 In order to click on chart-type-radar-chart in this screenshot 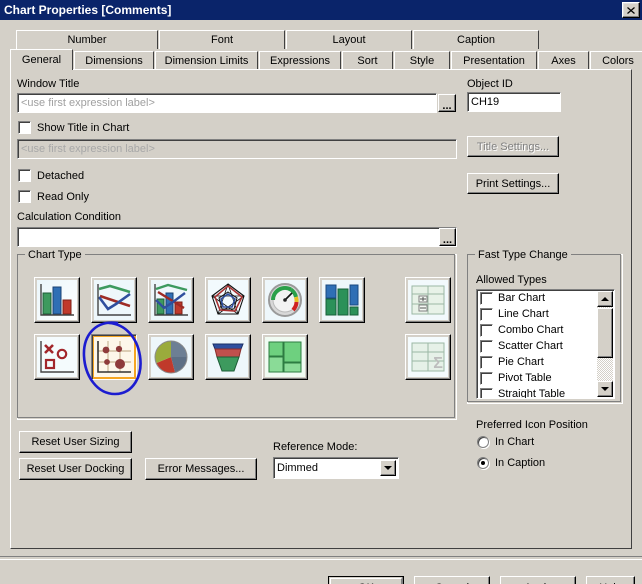, I will do `click(228, 300)`.